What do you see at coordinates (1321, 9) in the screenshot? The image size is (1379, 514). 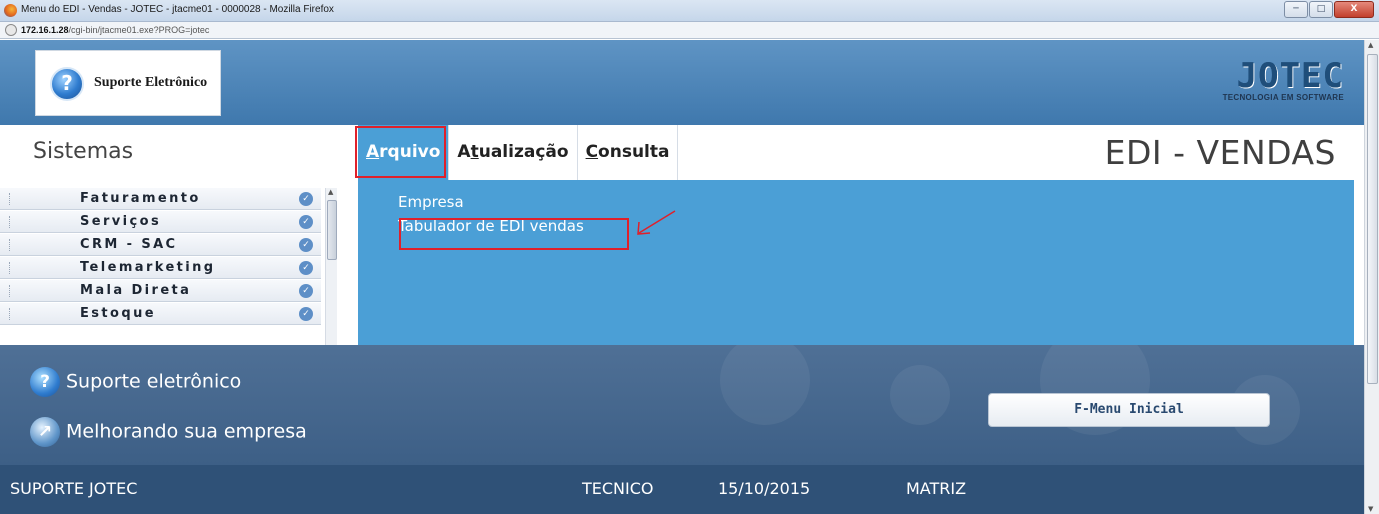 I see `maximize-button: □` at bounding box center [1321, 9].